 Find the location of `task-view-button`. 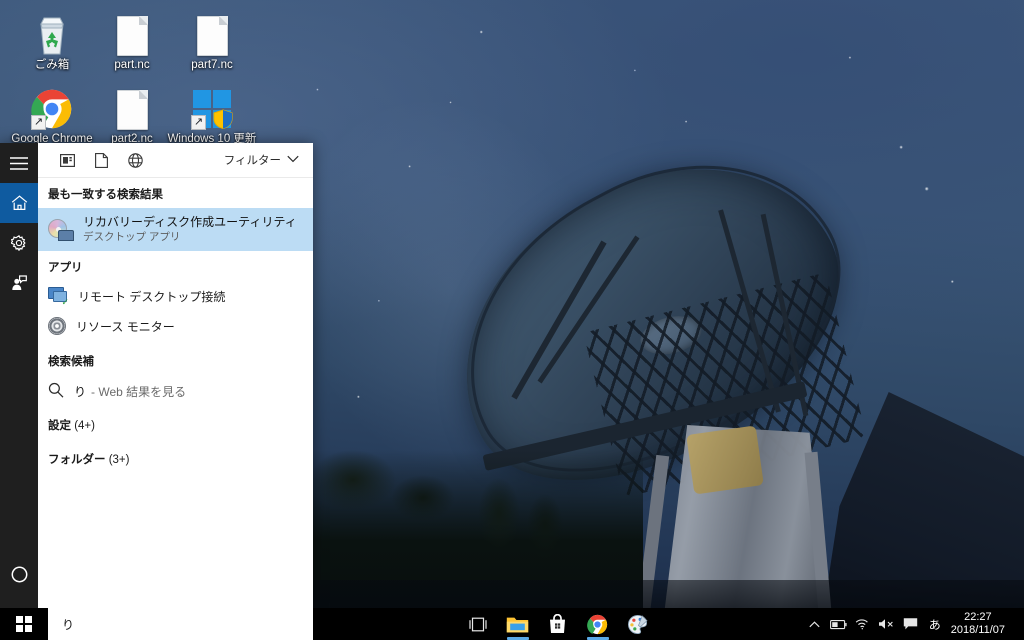

task-view-button is located at coordinates (478, 624).